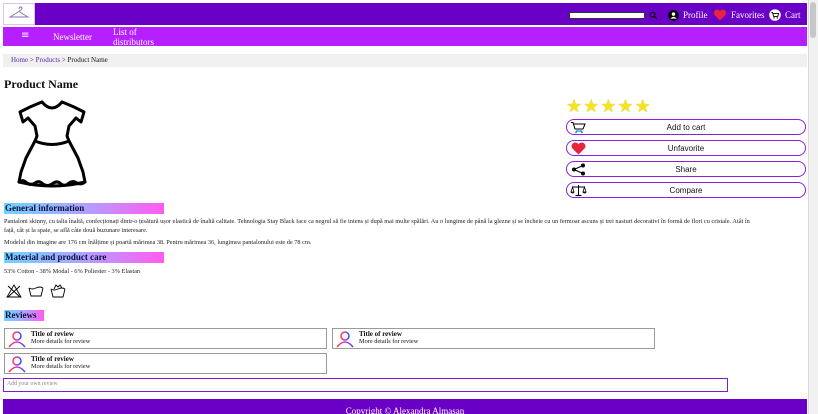  What do you see at coordinates (793, 15) in the screenshot?
I see `cart-label: Cart` at bounding box center [793, 15].